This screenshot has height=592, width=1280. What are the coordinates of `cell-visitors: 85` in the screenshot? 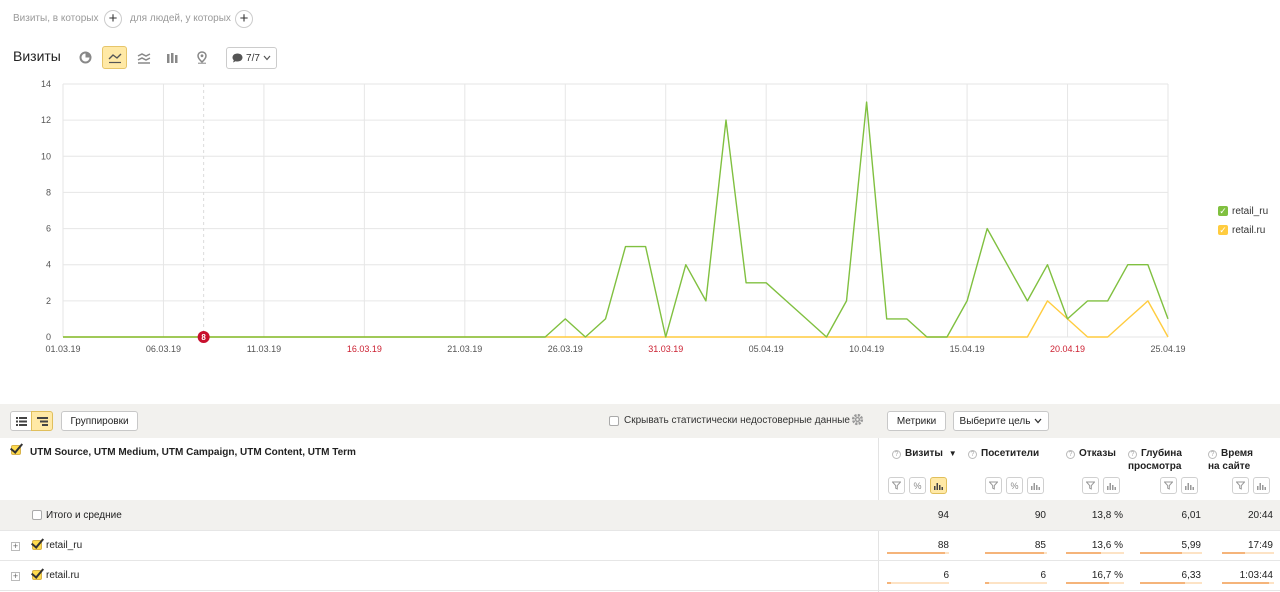 It's located at (1040, 545).